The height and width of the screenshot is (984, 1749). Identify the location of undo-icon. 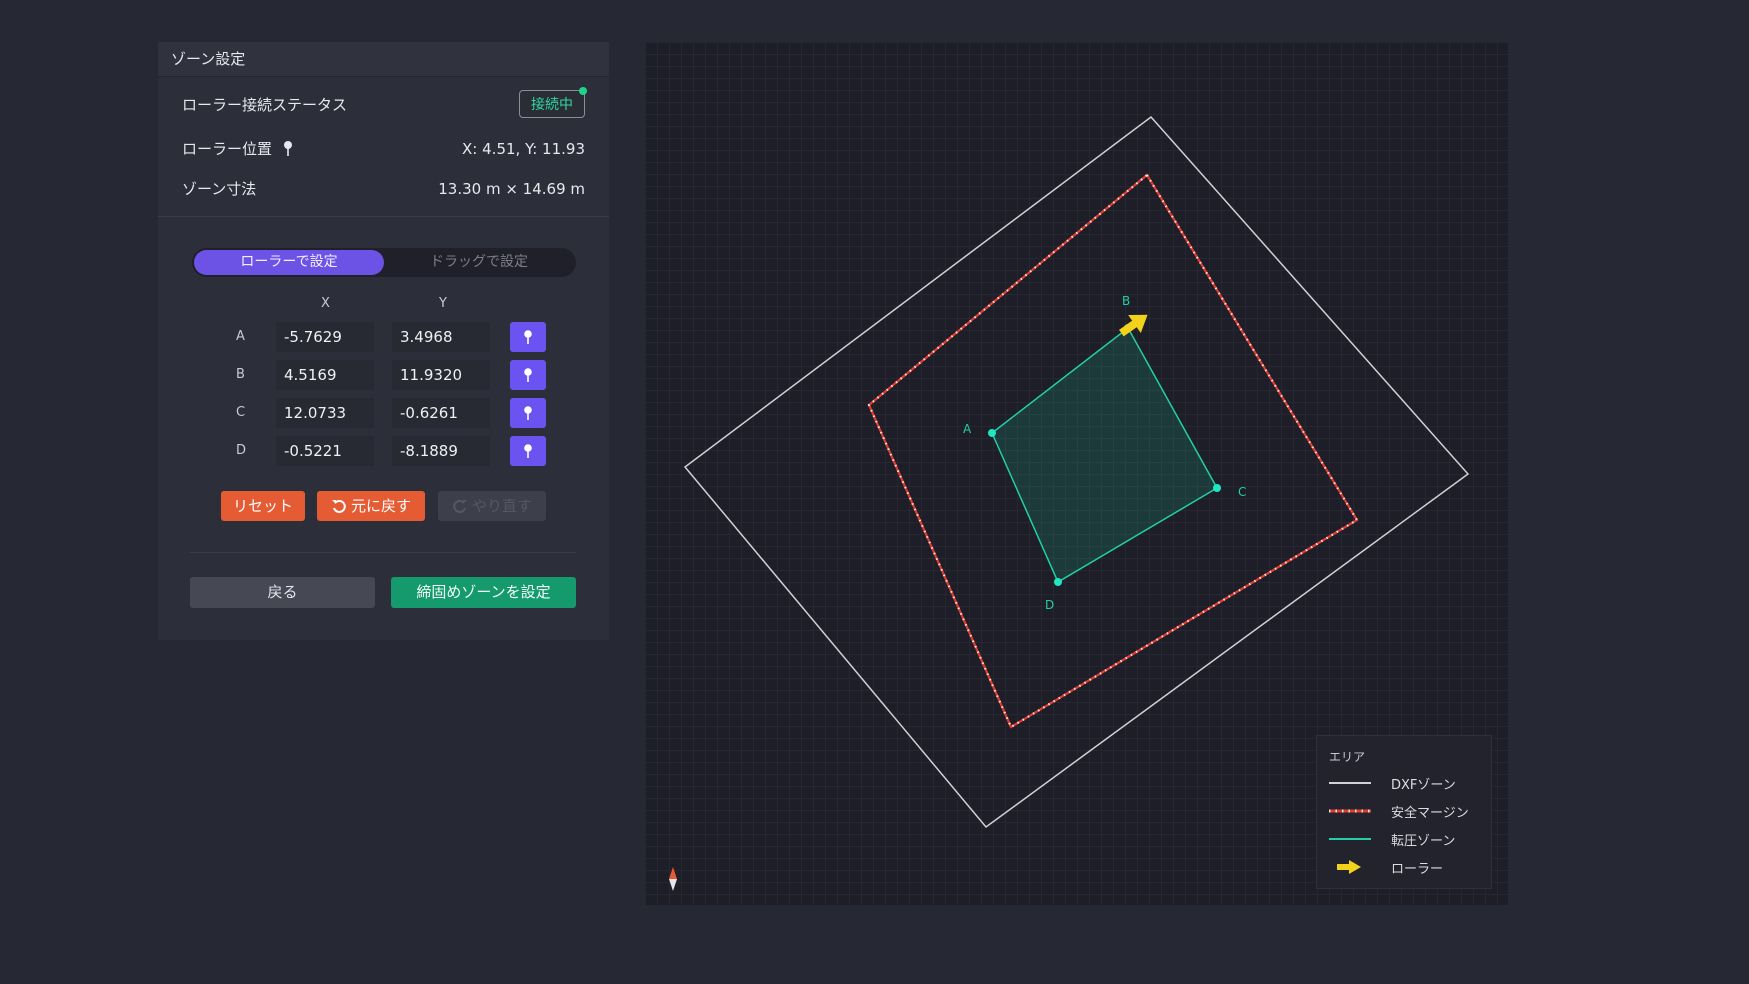
(338, 506).